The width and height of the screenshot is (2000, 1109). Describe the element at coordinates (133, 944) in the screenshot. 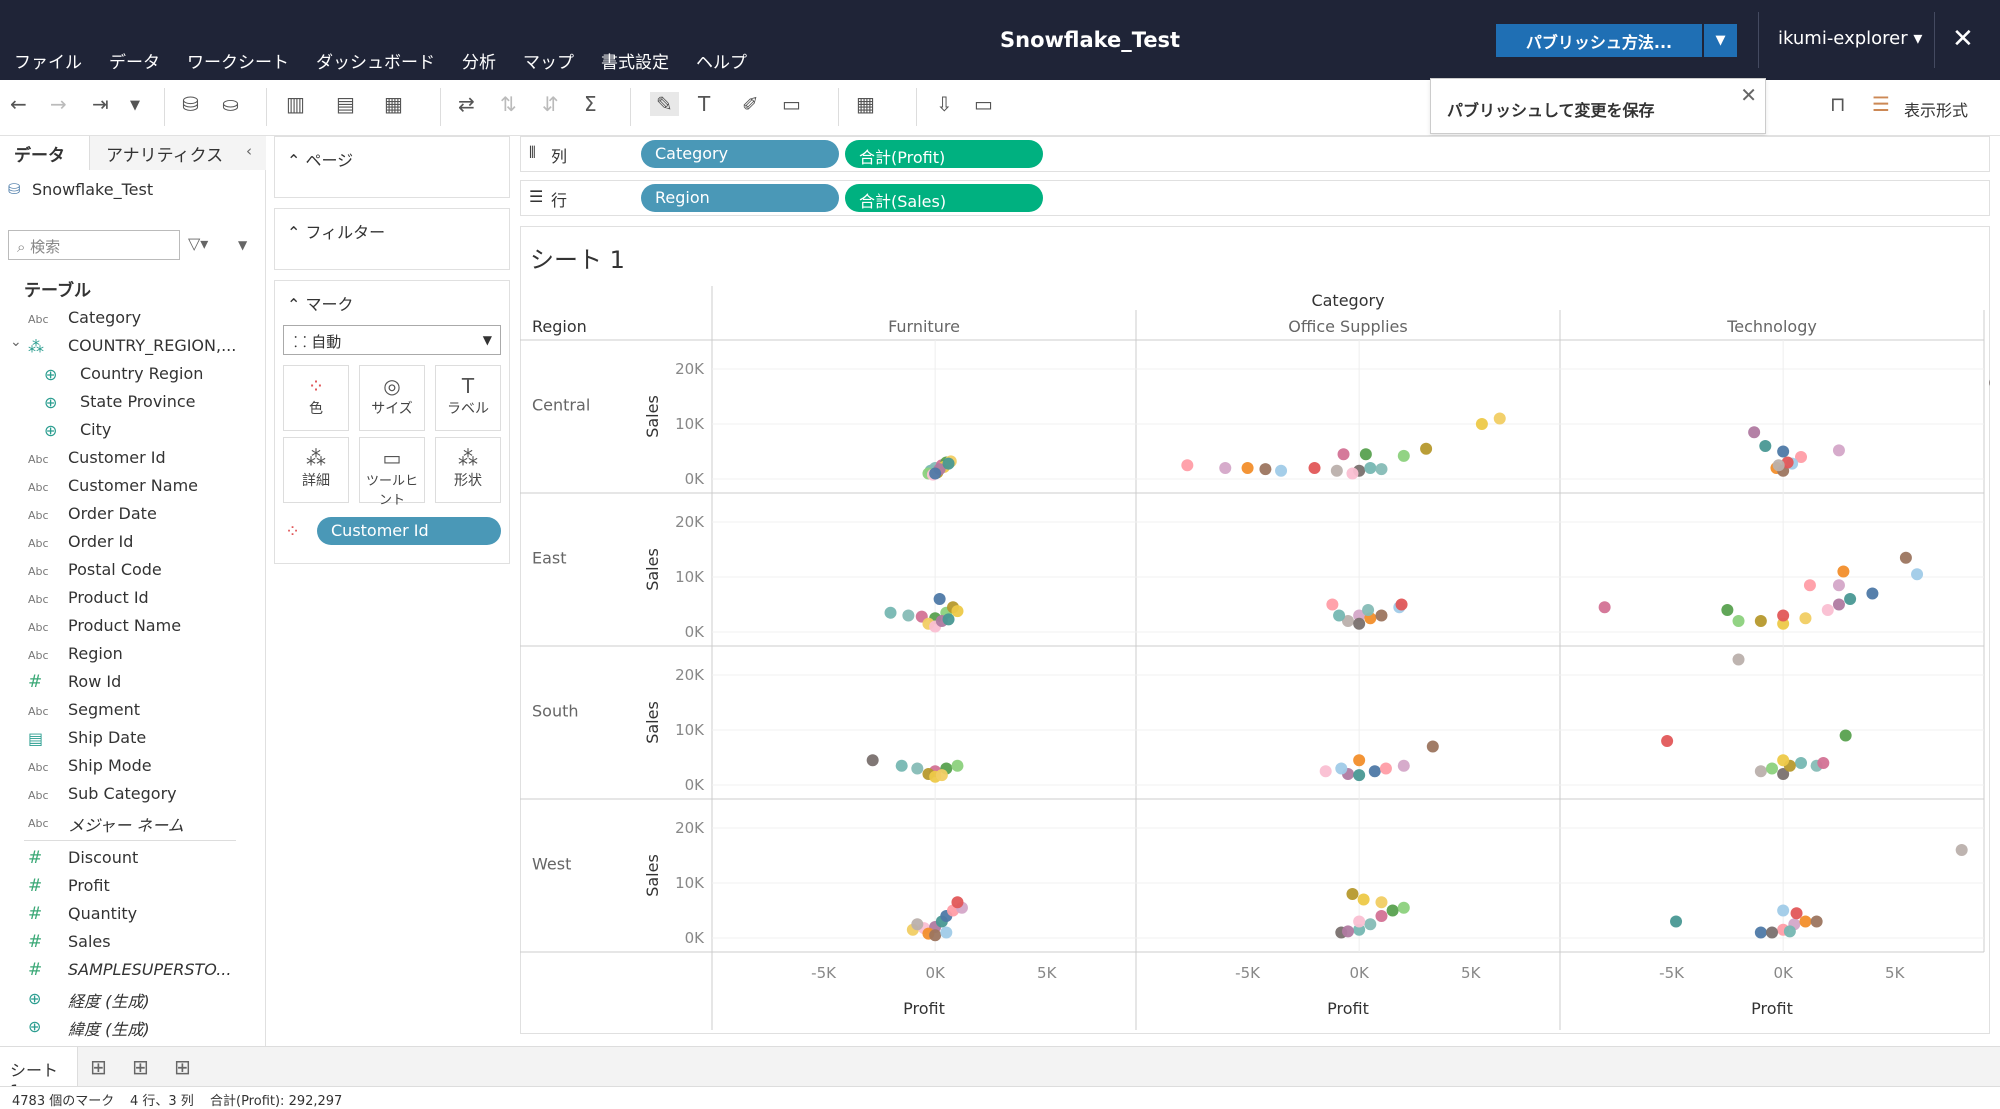

I see `field-item: # Sales` at that location.